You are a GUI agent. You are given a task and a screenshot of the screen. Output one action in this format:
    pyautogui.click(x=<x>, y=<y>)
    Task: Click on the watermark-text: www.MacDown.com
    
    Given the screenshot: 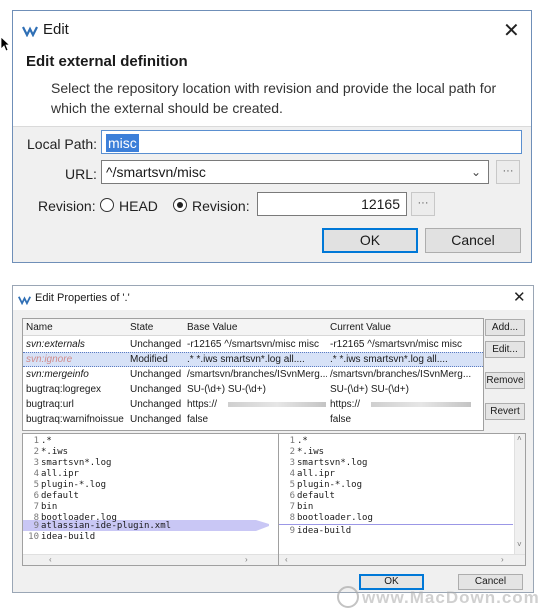 What is the action you would take?
    pyautogui.click(x=451, y=597)
    